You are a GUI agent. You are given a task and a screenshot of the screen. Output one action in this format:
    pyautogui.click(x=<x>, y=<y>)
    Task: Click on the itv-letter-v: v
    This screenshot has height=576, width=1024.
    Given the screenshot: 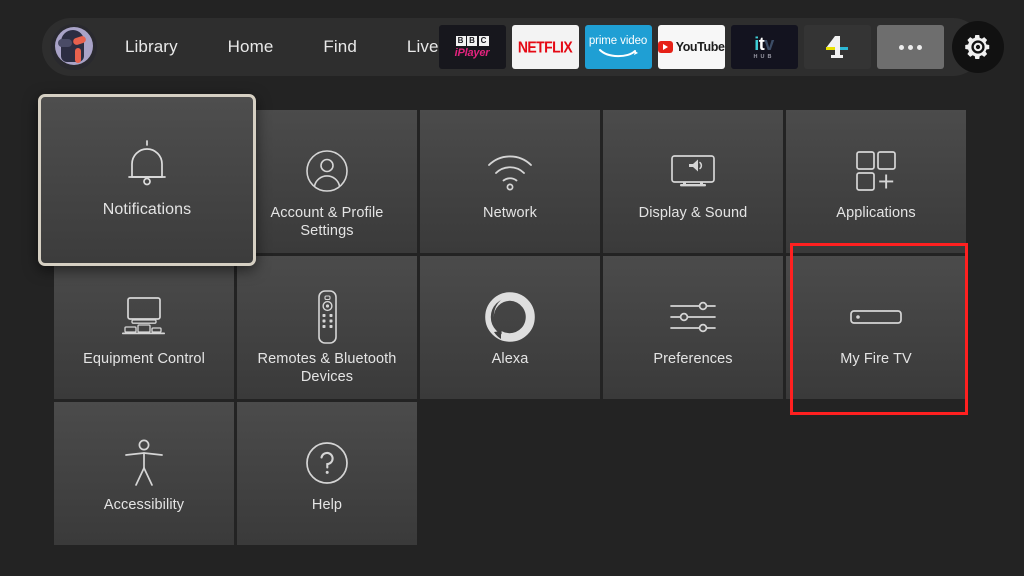 What is the action you would take?
    pyautogui.click(x=769, y=43)
    